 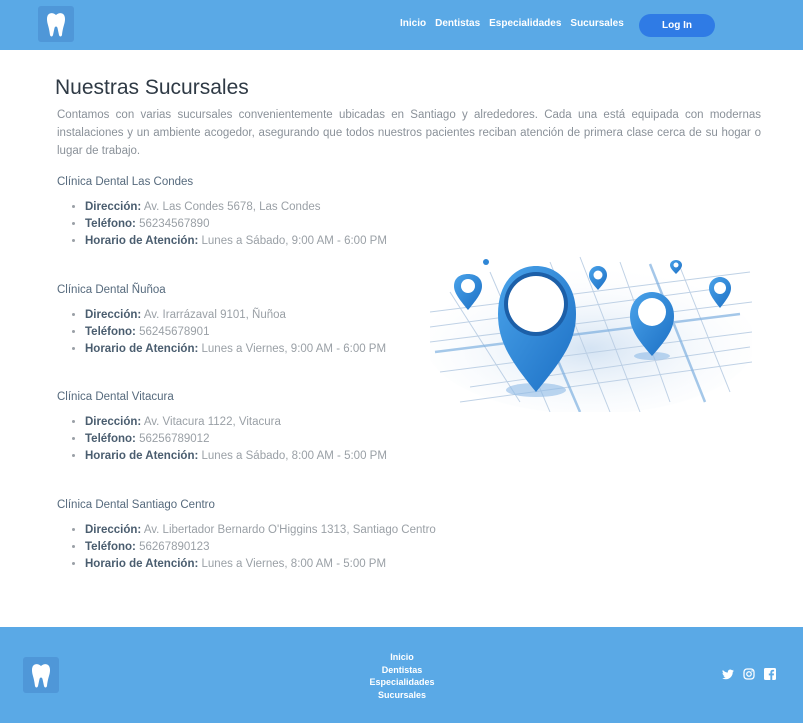 What do you see at coordinates (590, 333) in the screenshot?
I see `map-pins-illustration` at bounding box center [590, 333].